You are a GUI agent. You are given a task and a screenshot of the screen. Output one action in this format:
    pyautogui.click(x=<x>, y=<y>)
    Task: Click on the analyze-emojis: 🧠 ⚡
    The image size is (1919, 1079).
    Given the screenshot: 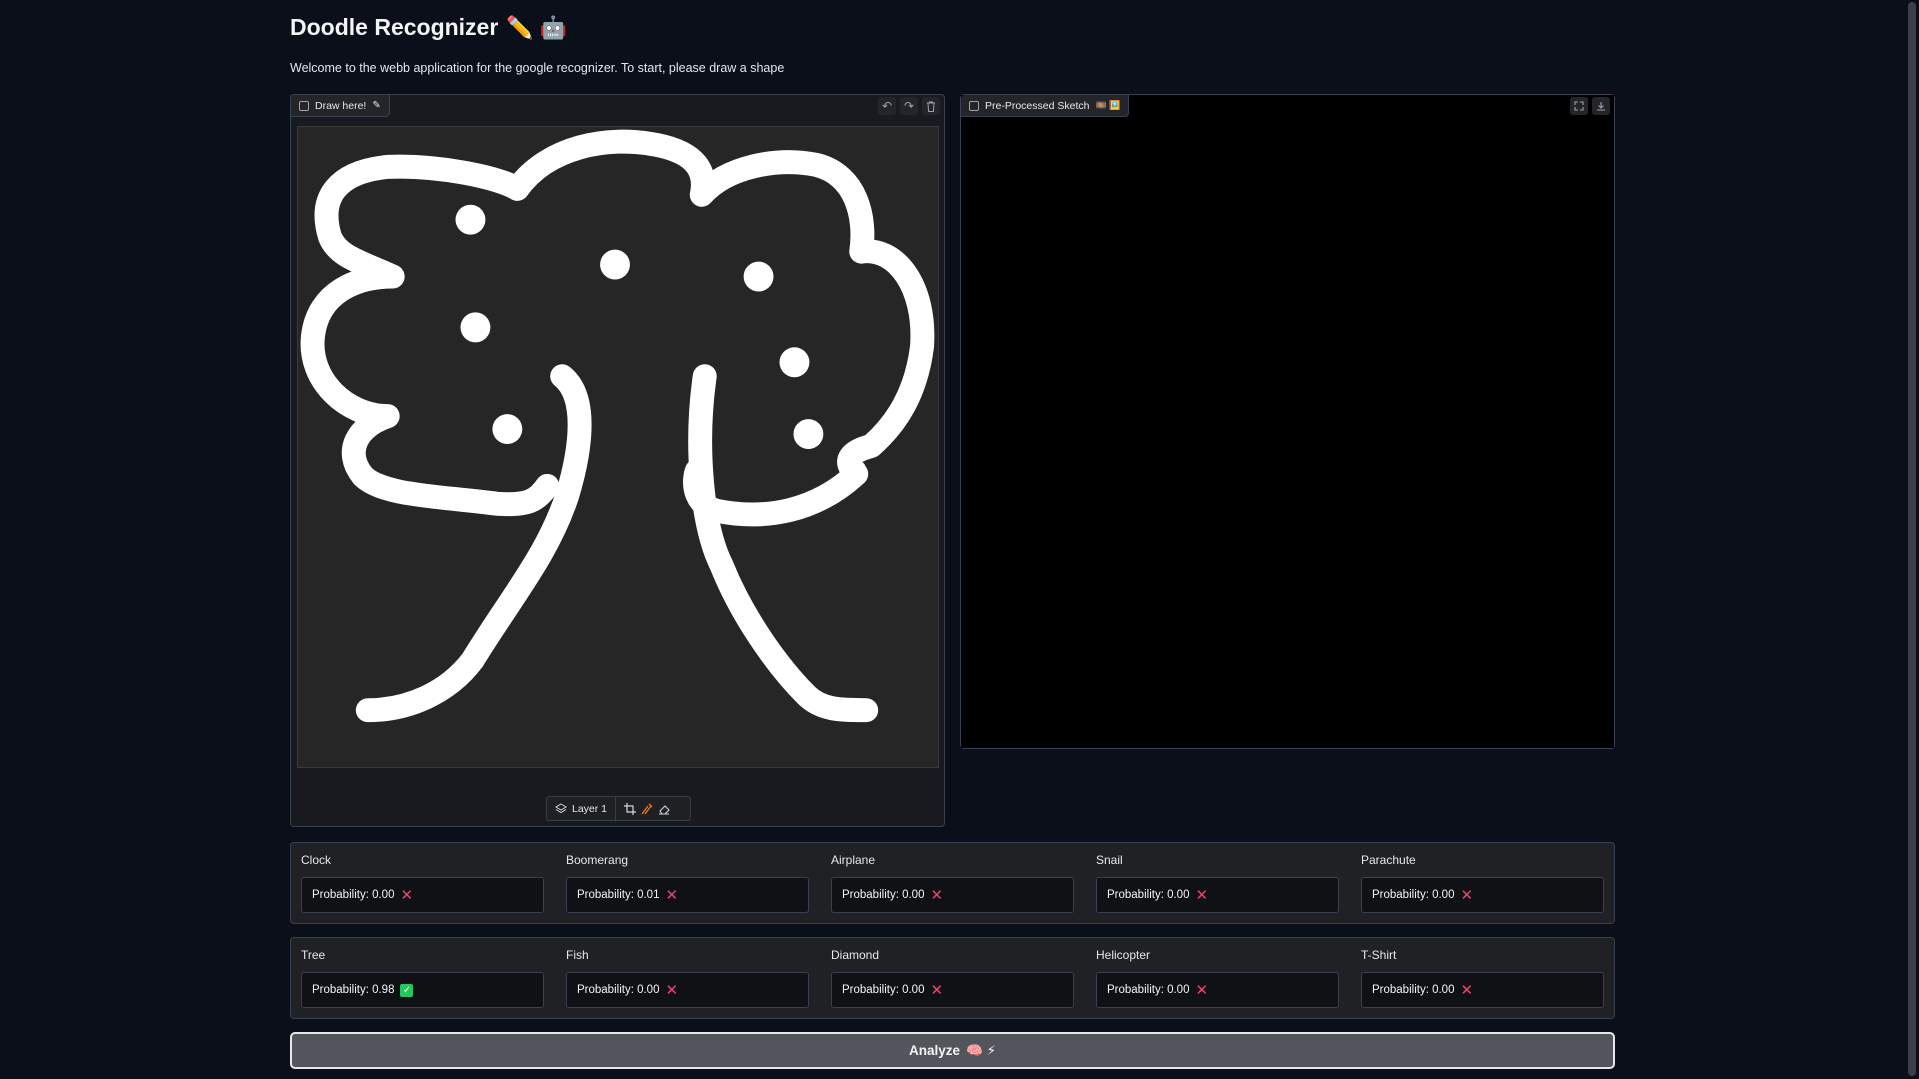 What is the action you would take?
    pyautogui.click(x=981, y=1050)
    